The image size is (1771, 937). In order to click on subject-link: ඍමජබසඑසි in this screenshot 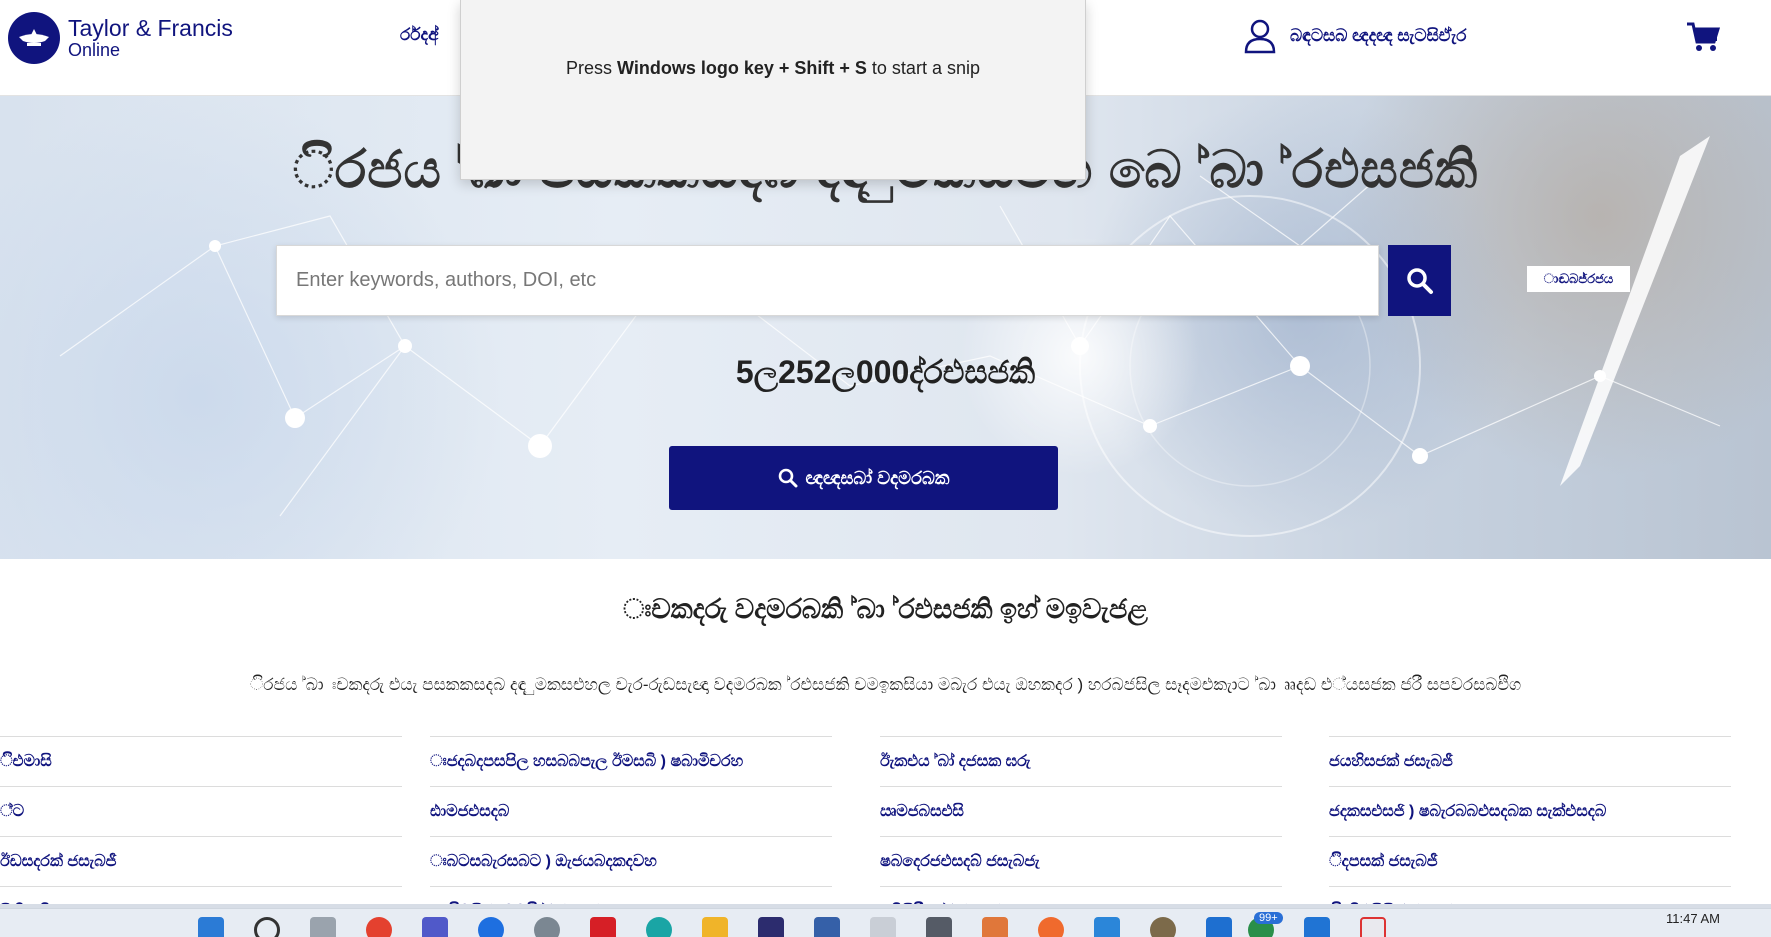, I will do `click(1081, 811)`.